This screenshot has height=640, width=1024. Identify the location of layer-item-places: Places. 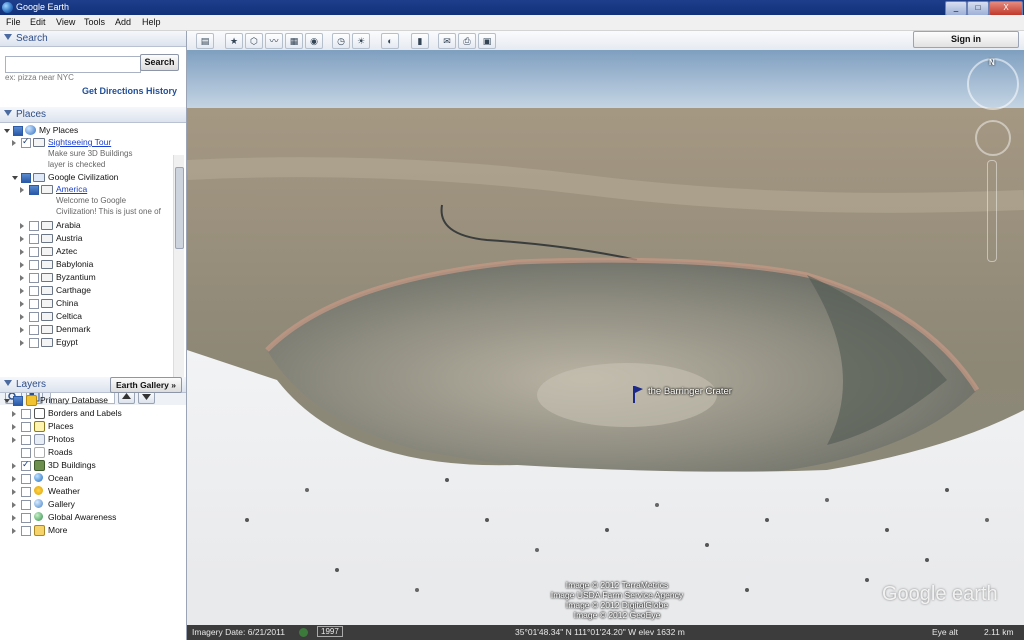
(93, 427).